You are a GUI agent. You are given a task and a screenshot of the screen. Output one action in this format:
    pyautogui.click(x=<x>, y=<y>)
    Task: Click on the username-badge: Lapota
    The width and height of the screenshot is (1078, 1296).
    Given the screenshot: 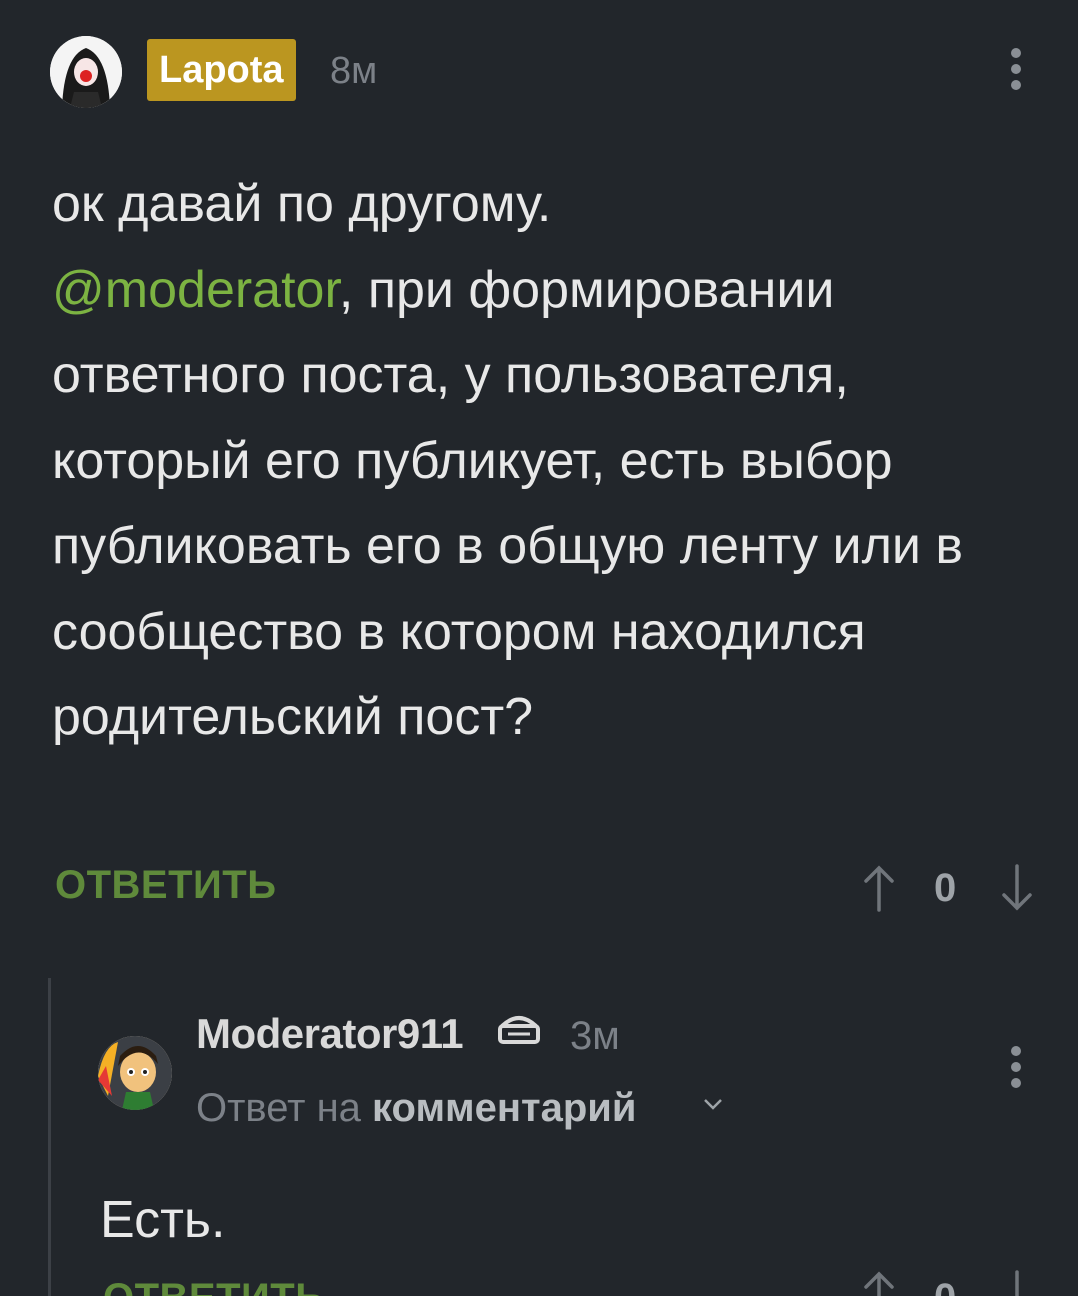 What is the action you would take?
    pyautogui.click(x=221, y=70)
    